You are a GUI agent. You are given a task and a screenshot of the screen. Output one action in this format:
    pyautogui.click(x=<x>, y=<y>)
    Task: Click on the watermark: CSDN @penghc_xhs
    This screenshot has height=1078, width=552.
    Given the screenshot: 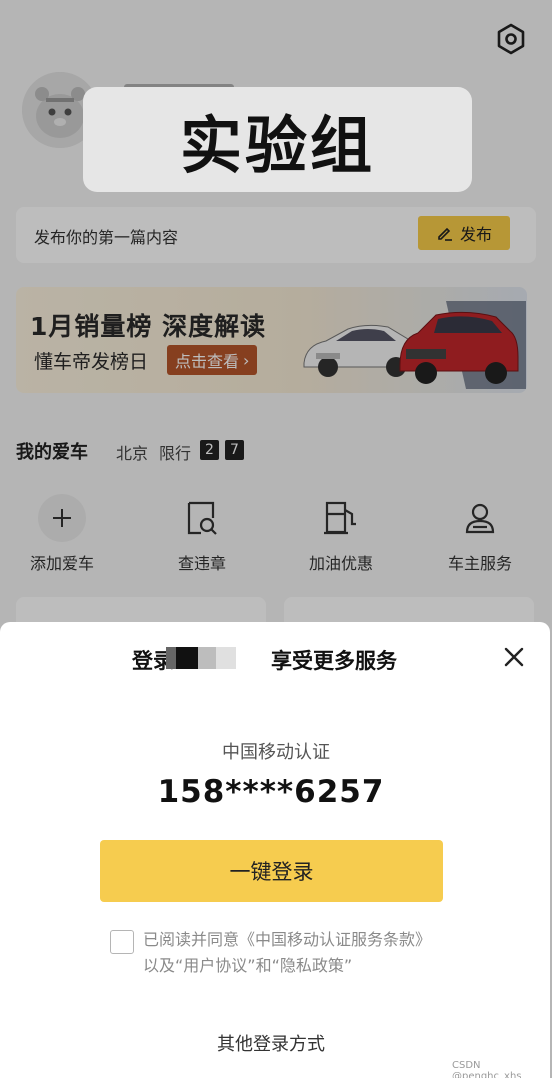 What is the action you would take?
    pyautogui.click(x=487, y=1069)
    